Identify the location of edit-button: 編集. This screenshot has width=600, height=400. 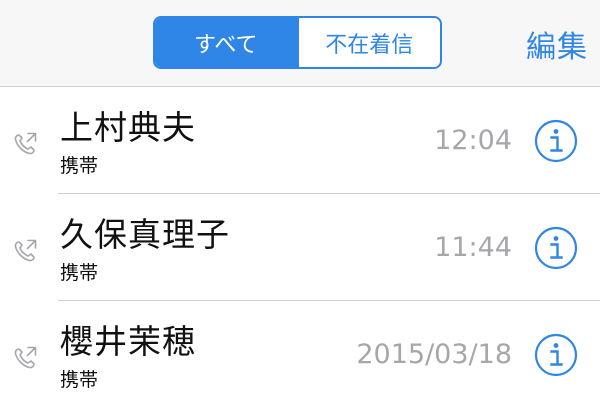
(557, 44).